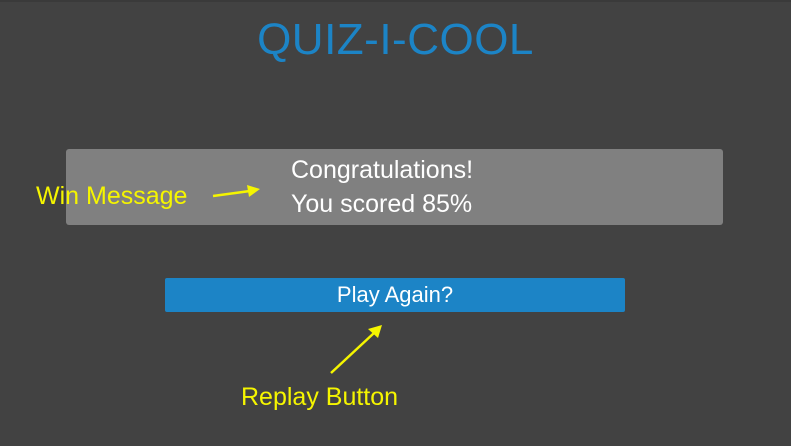 This screenshot has width=791, height=446. Describe the element at coordinates (382, 170) in the screenshot. I see `win-message-line-congrats: Congratulations!` at that location.